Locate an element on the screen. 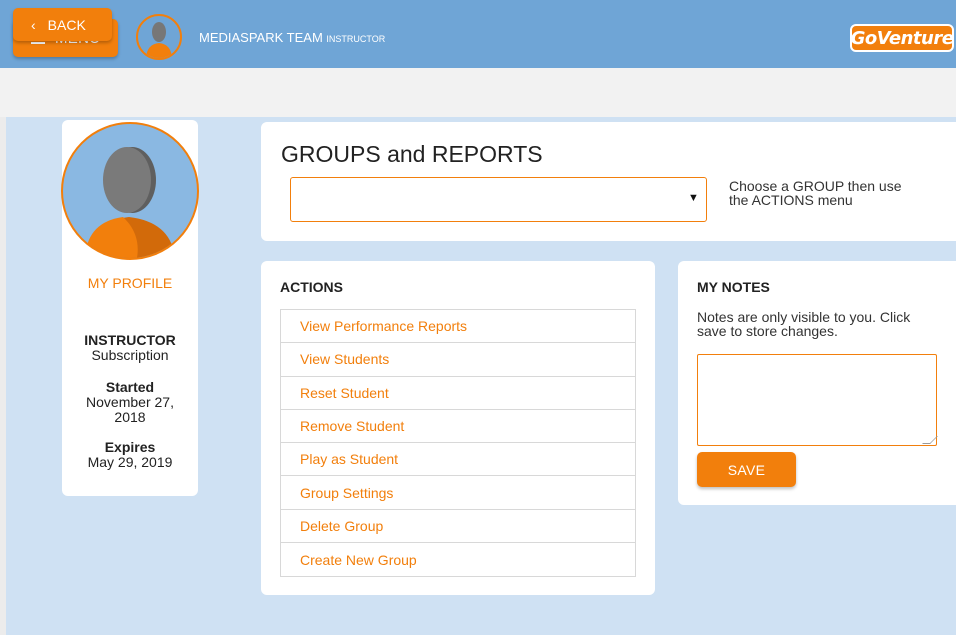 The height and width of the screenshot is (635, 956). group-hint: Choose a GROUP then use the ACTIONS menu is located at coordinates (829, 193).